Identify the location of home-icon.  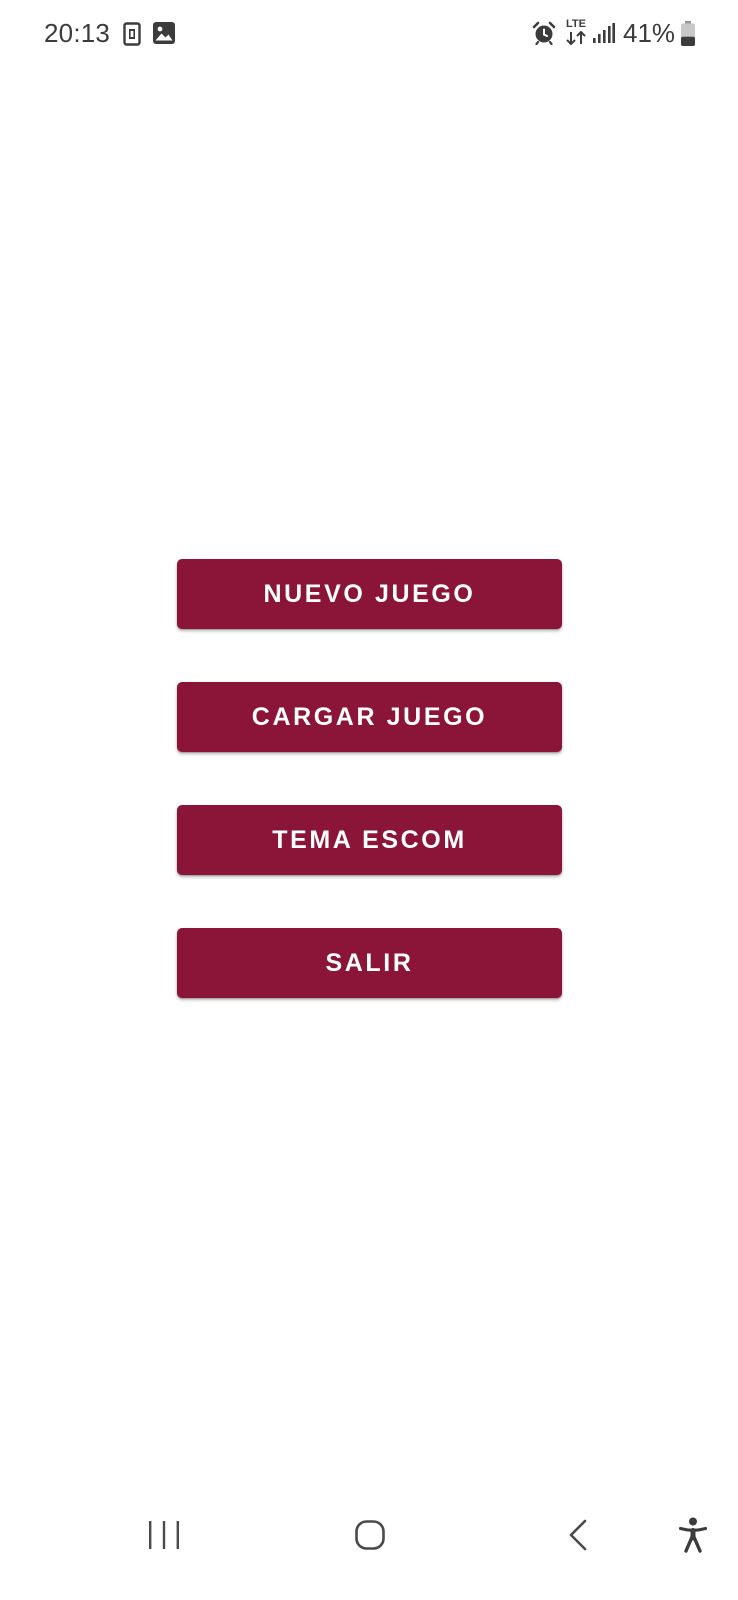
(370, 1535).